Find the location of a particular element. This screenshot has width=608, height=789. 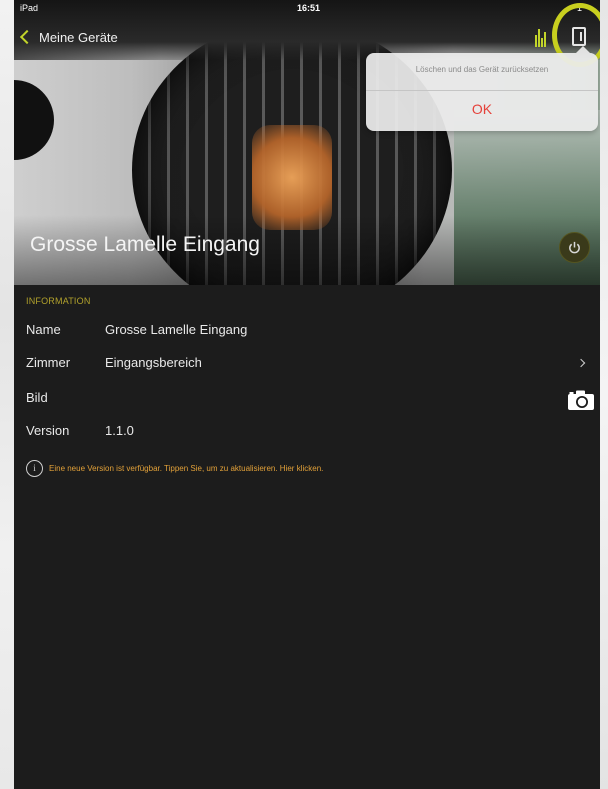

chevron-left-icon is located at coordinates (27, 37).